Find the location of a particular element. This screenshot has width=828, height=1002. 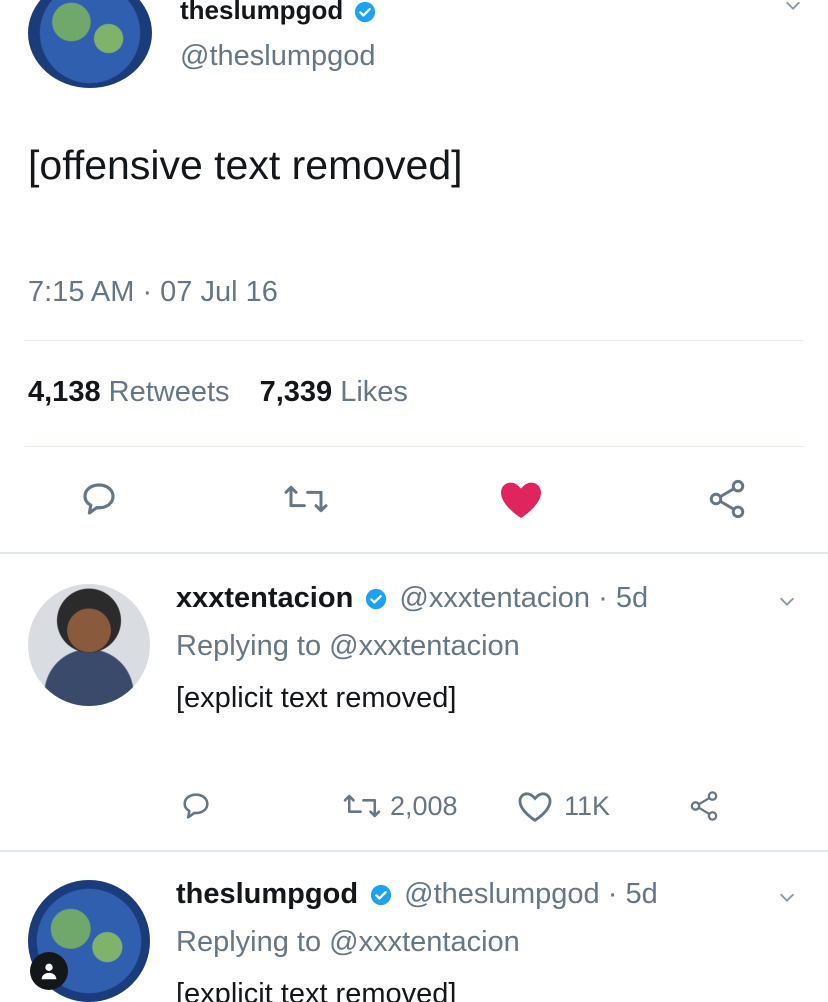

camera-icon is located at coordinates (49, 971).